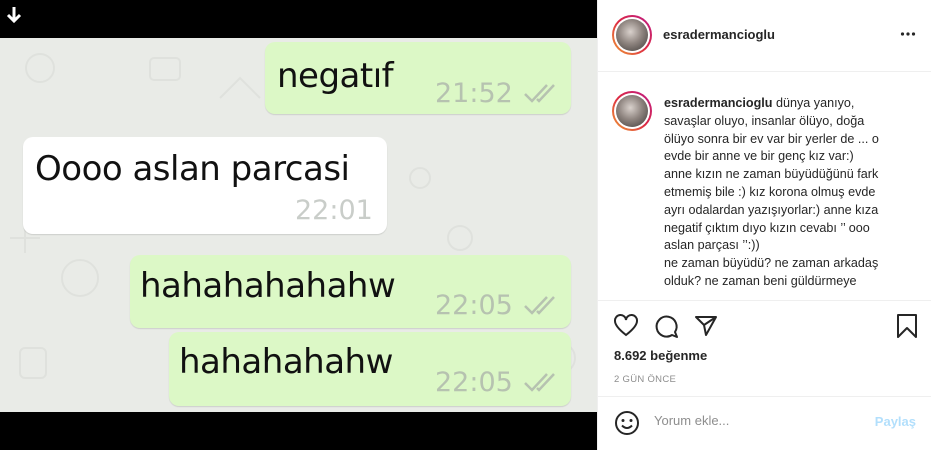 Image resolution: width=931 pixels, height=450 pixels. I want to click on caption-line: esradermancioglu dünya yanıyo,, so click(759, 103).